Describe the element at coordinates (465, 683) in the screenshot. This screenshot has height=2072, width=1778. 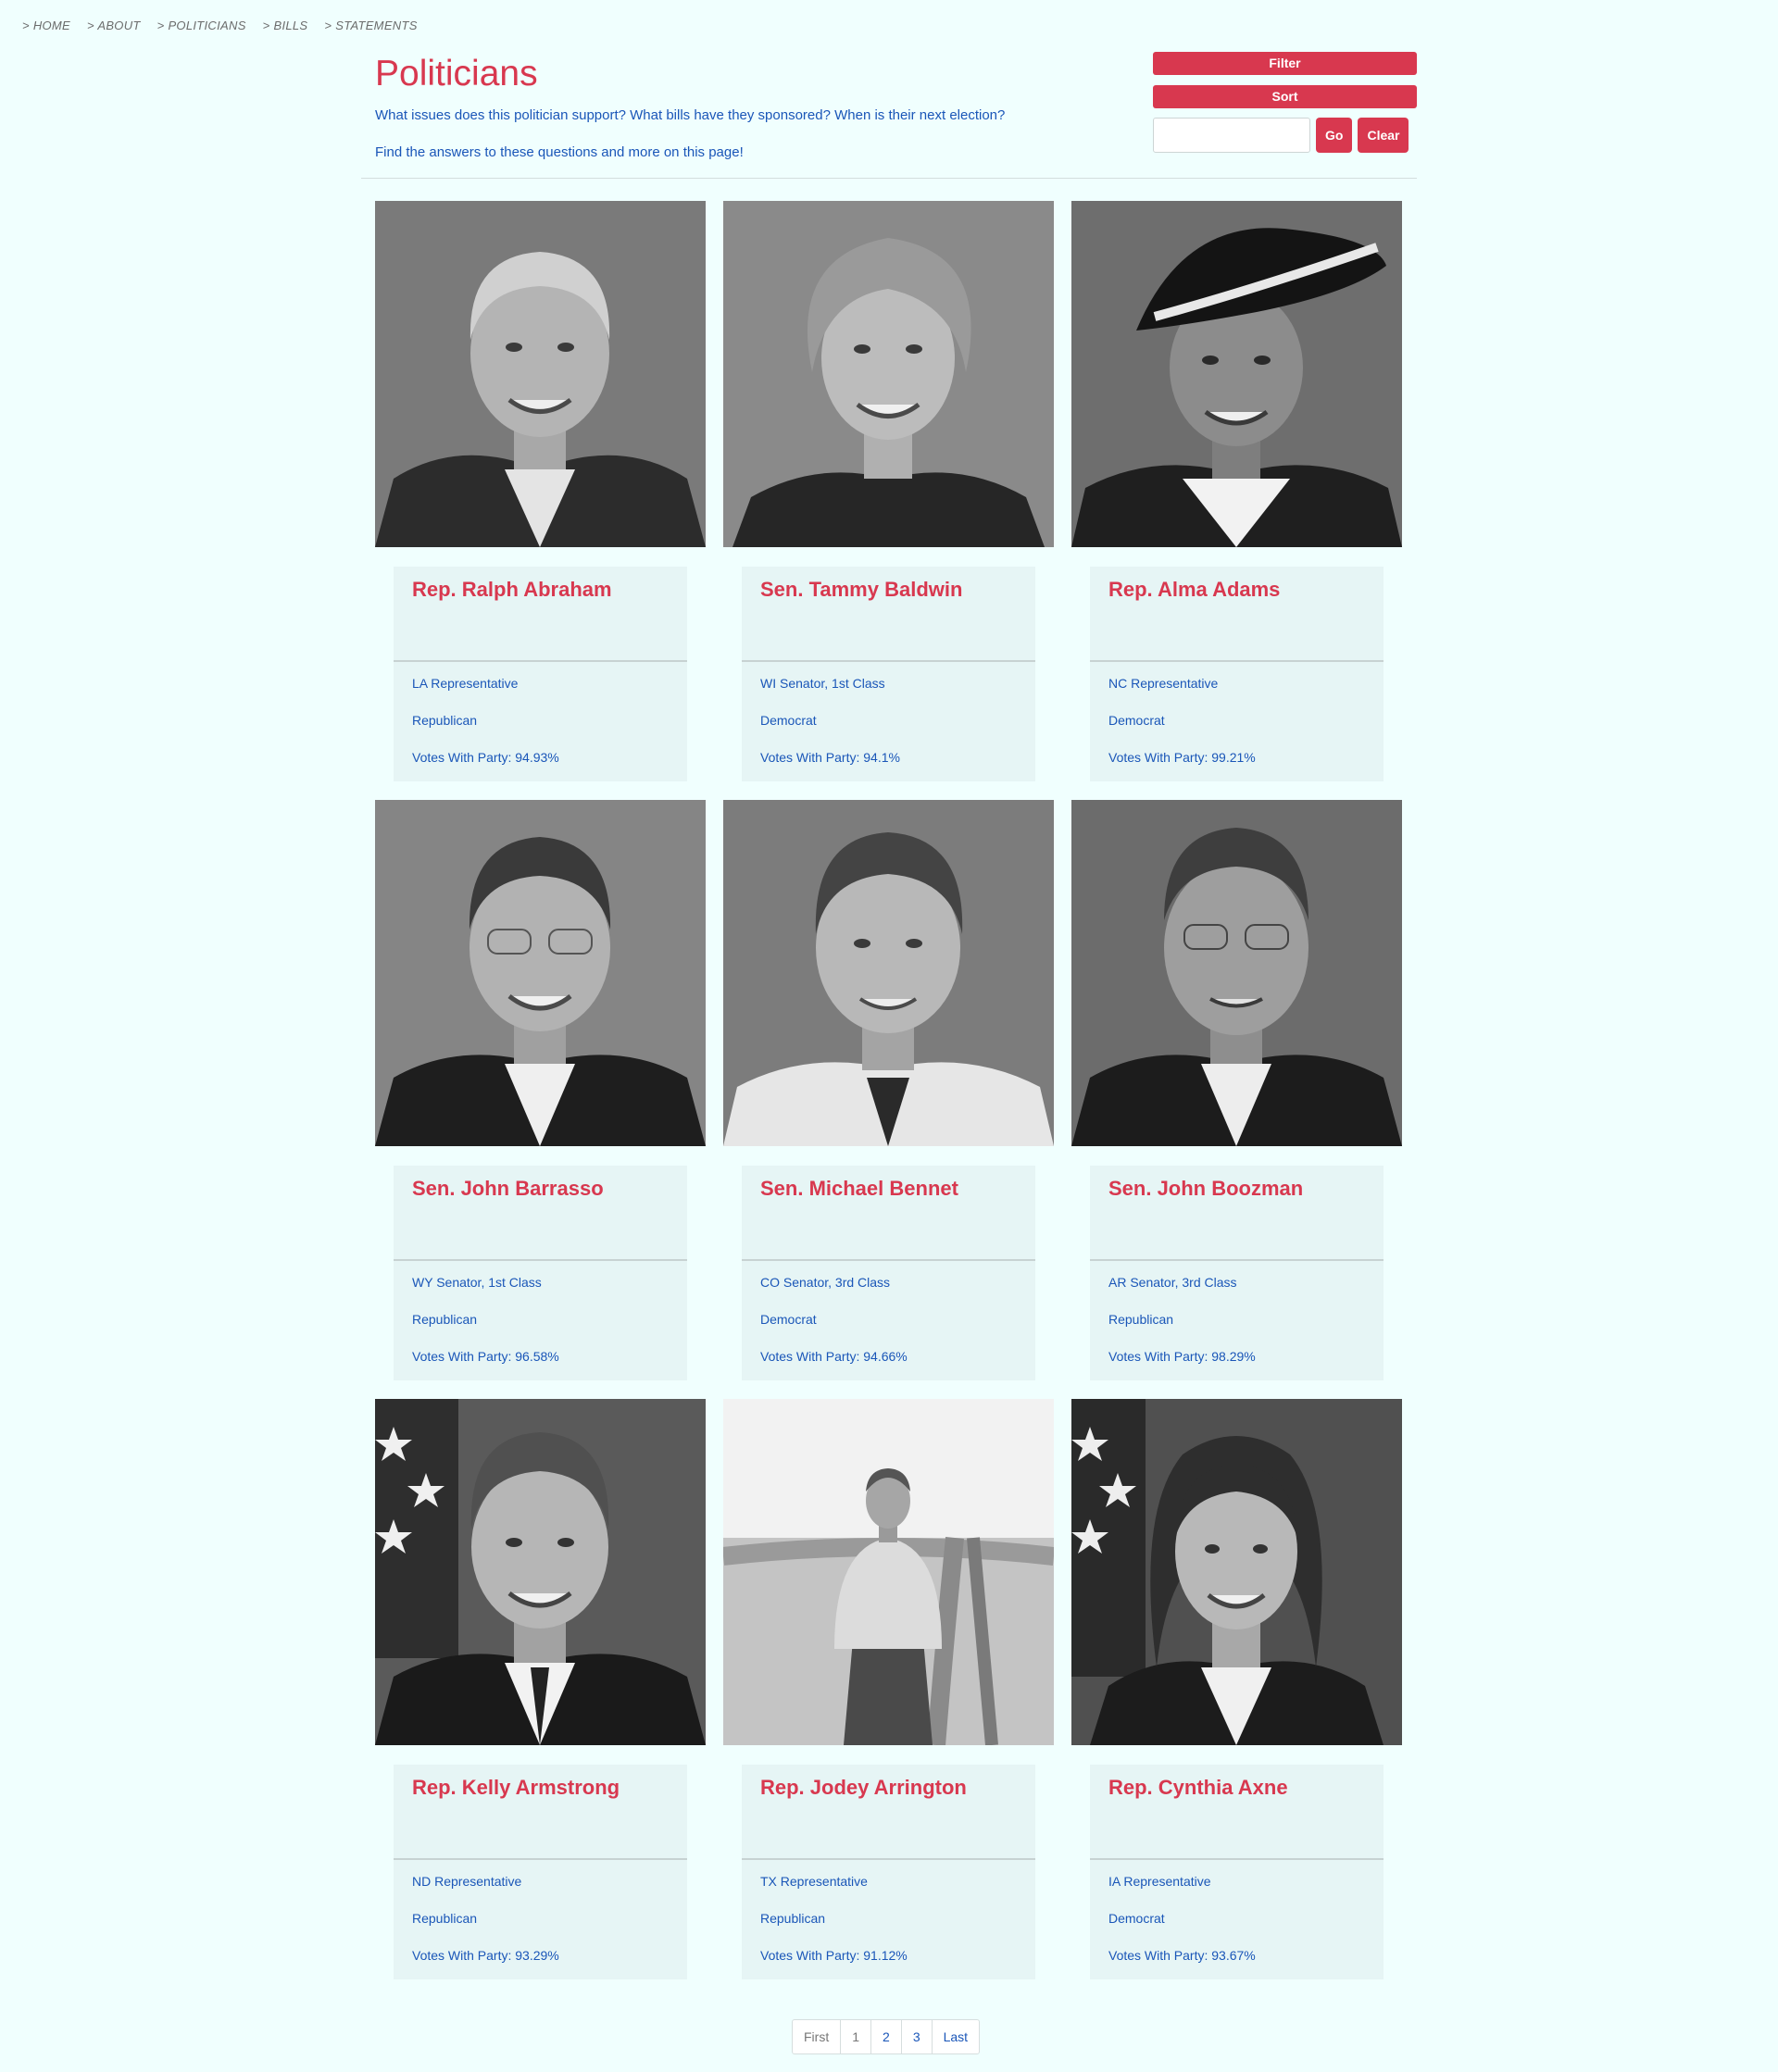
I see `politician-office: LA Representative` at that location.